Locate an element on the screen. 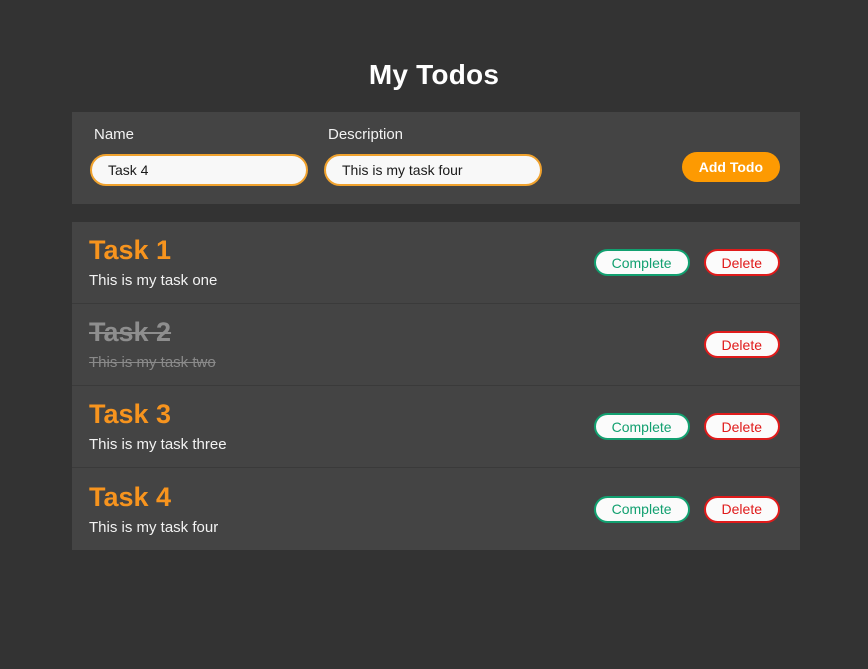  todo-actions: Delete is located at coordinates (741, 344).